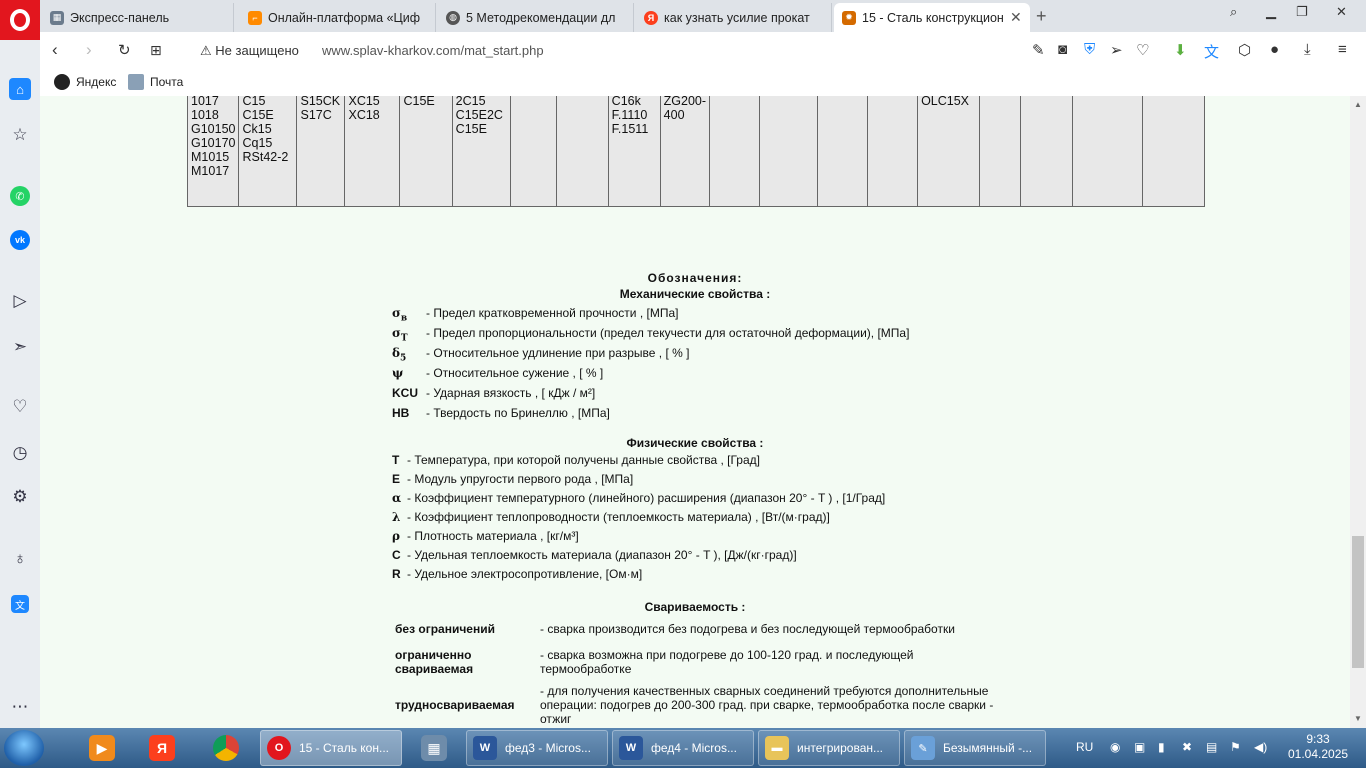  What do you see at coordinates (1235, 747) in the screenshot?
I see `tray-flag-icon: ⚑` at bounding box center [1235, 747].